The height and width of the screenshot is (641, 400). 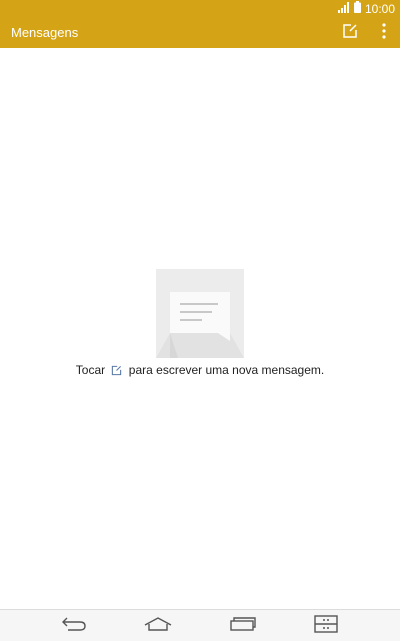 What do you see at coordinates (379, 8) in the screenshot?
I see `status-time: 10:00` at bounding box center [379, 8].